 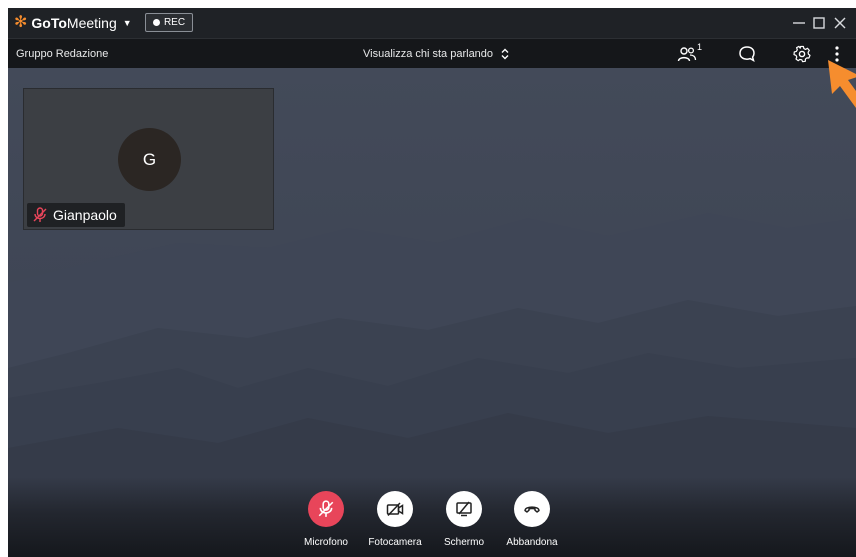 What do you see at coordinates (85, 215) in the screenshot?
I see `participant-name: Gianpaolo` at bounding box center [85, 215].